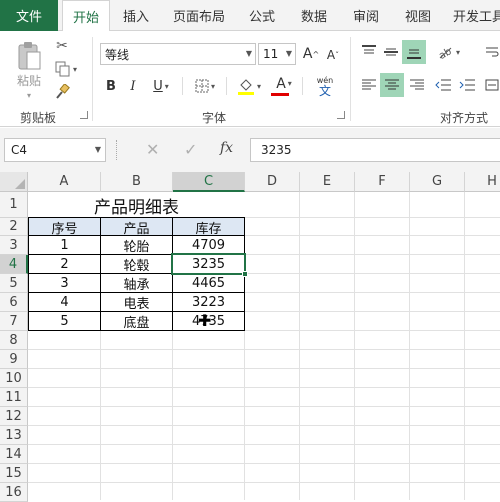  Describe the element at coordinates (417, 85) in the screenshot. I see `align-right-icon` at that location.